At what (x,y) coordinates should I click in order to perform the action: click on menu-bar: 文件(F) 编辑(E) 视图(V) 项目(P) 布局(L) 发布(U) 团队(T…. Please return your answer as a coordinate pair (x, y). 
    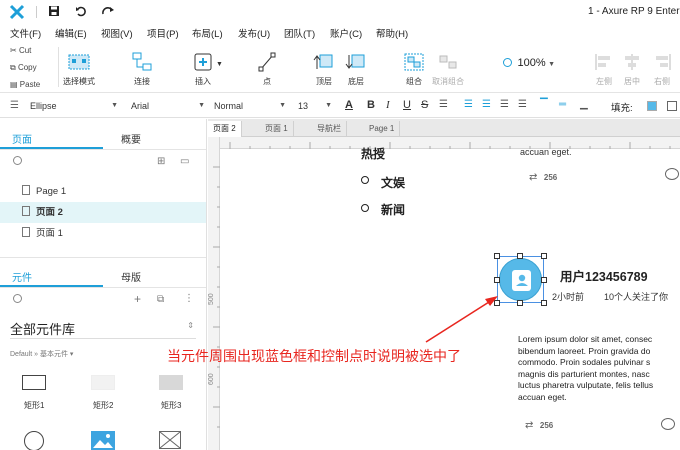
    Looking at the image, I should click on (340, 32).